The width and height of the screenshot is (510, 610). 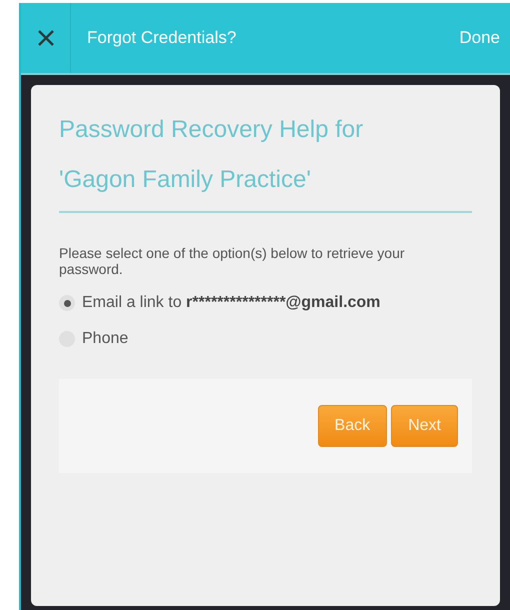 What do you see at coordinates (162, 38) in the screenshot?
I see `header-title: Forgot Credentials?` at bounding box center [162, 38].